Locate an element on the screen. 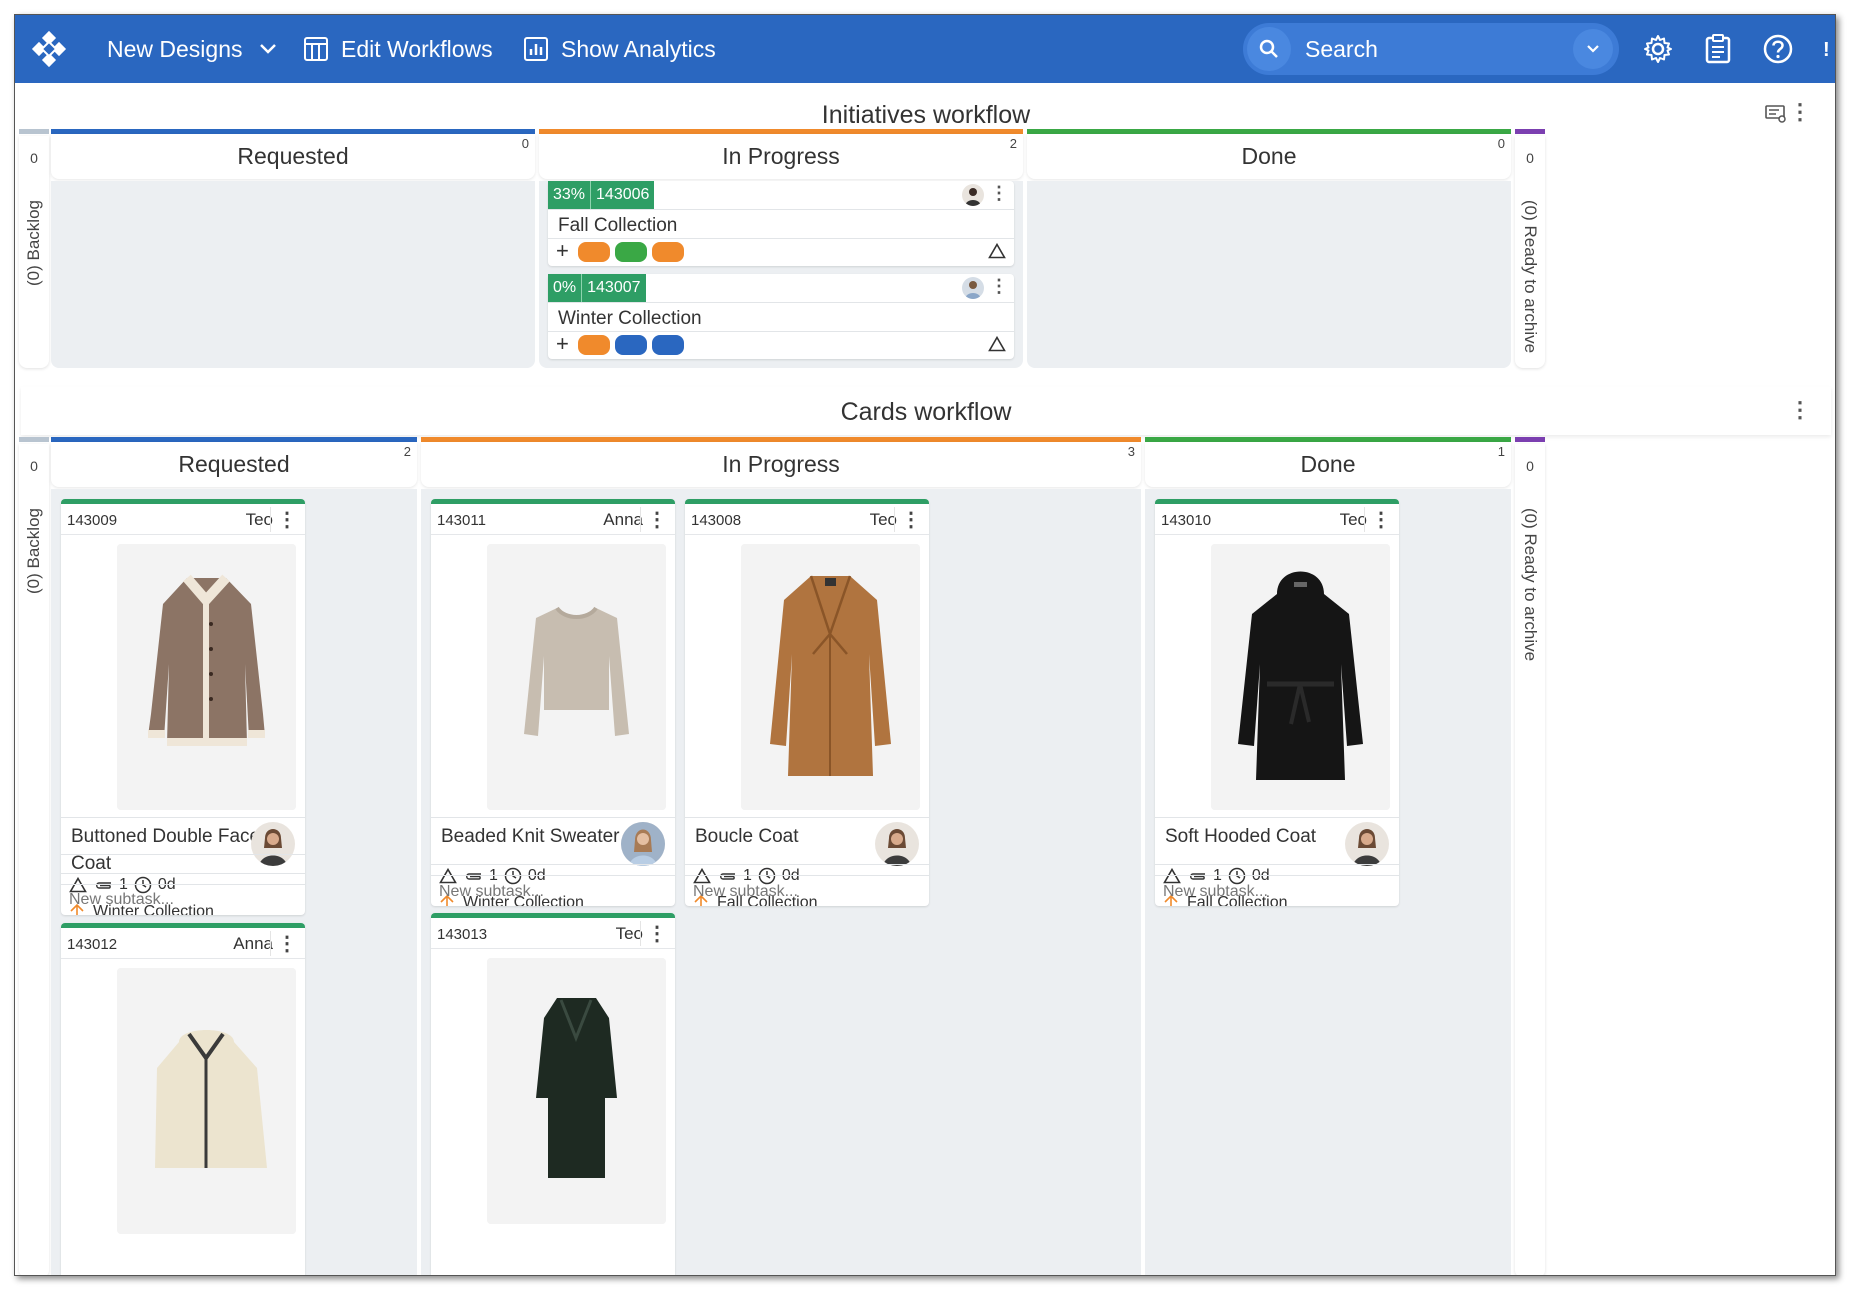 The width and height of the screenshot is (1855, 1296). column-count: 0 is located at coordinates (525, 143).